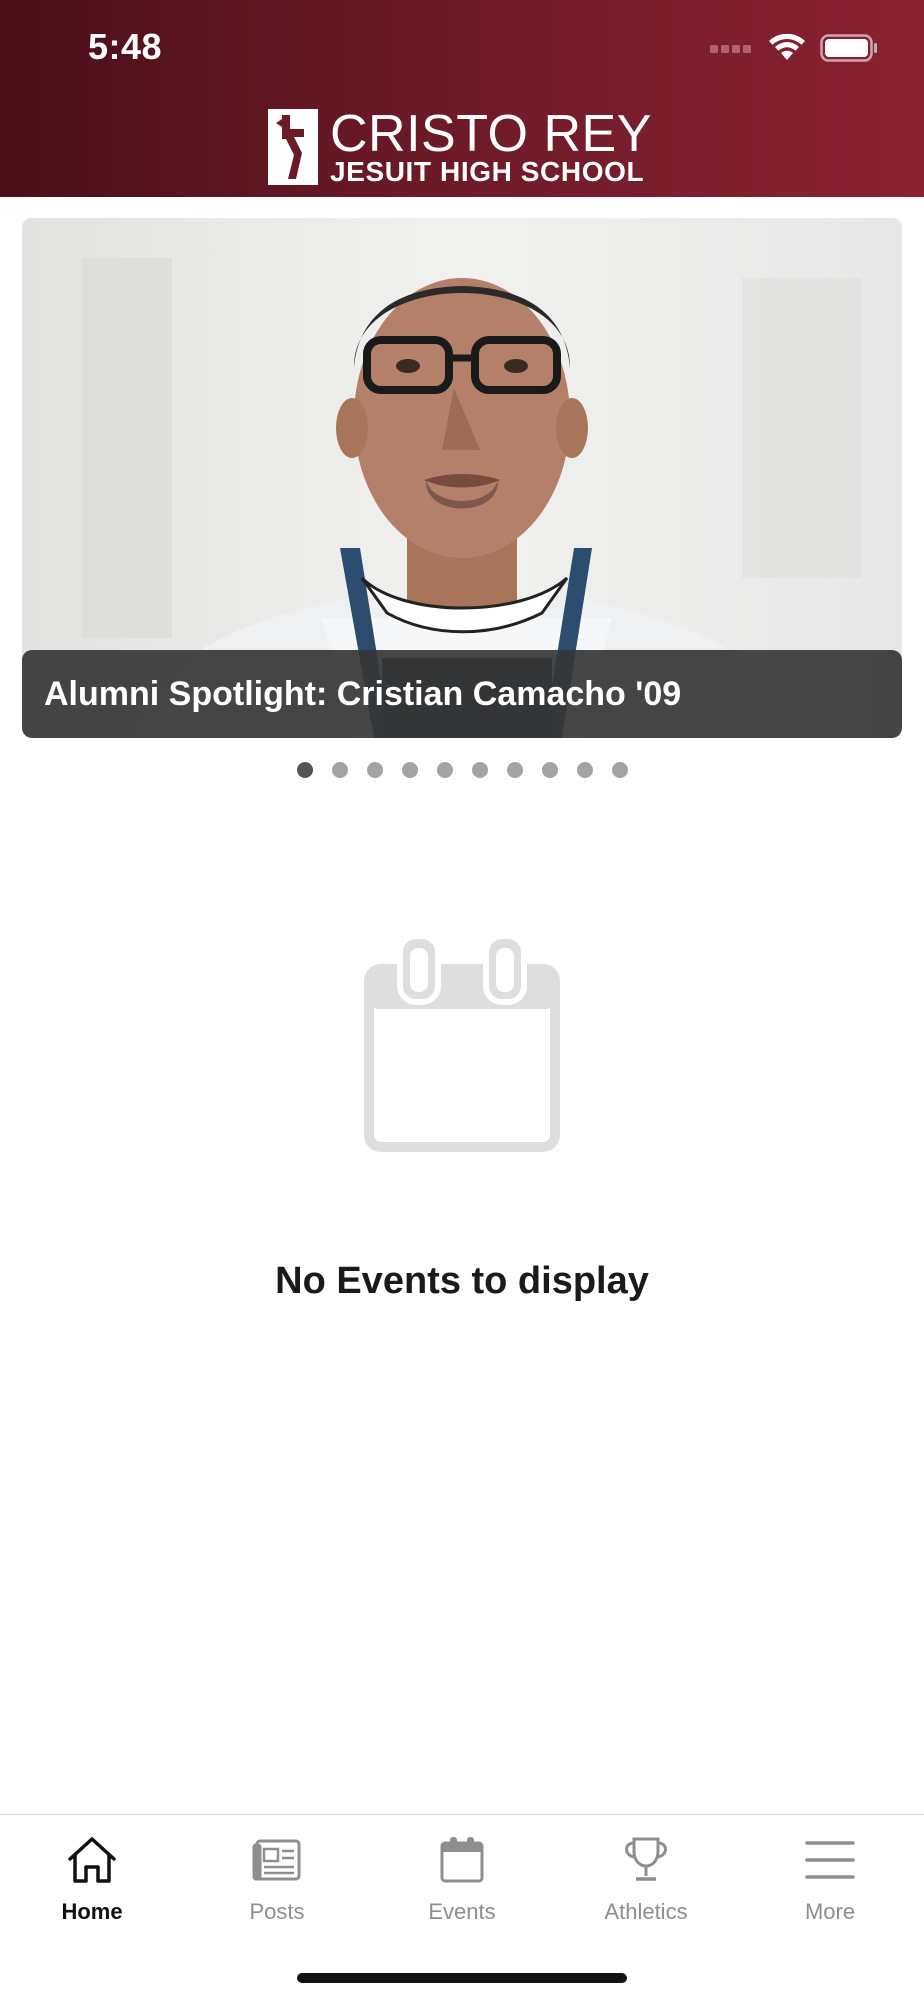 The width and height of the screenshot is (924, 2001). I want to click on cristo-rey-mark-icon, so click(293, 147).